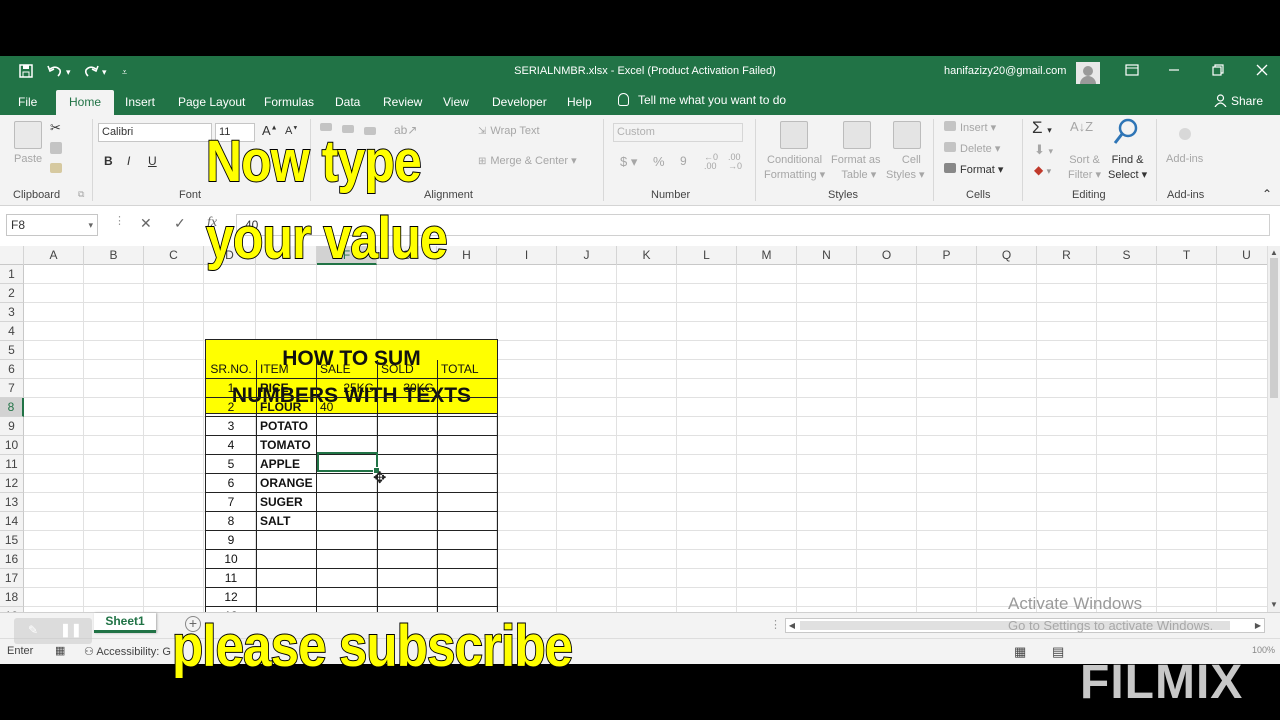 The height and width of the screenshot is (720, 1280). What do you see at coordinates (52, 225) in the screenshot?
I see `name-box: F8 ▾` at bounding box center [52, 225].